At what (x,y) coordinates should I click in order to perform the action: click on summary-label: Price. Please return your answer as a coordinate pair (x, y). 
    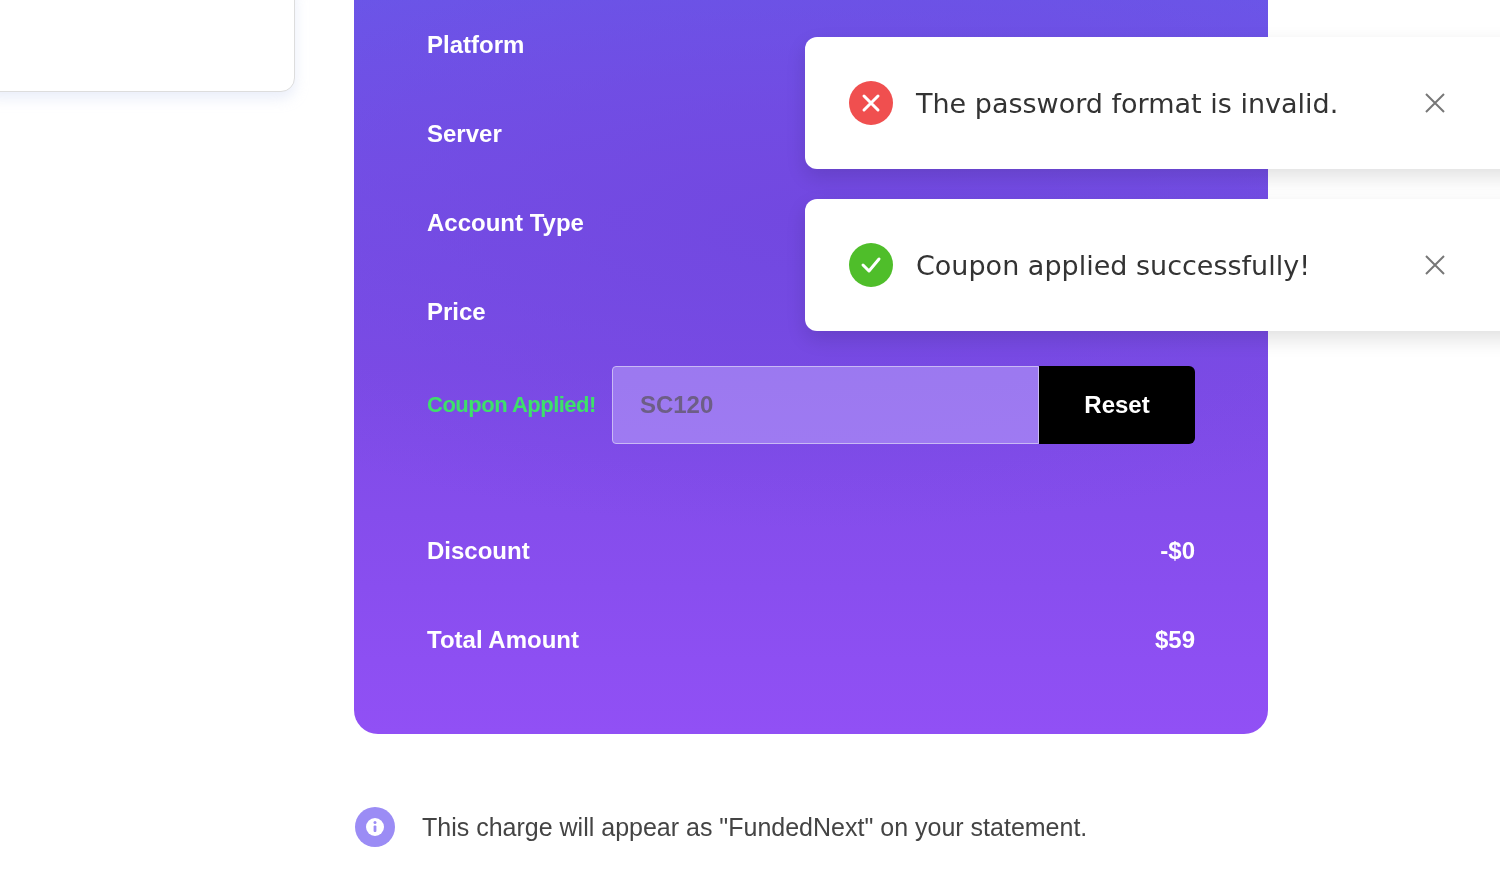
    Looking at the image, I should click on (456, 311).